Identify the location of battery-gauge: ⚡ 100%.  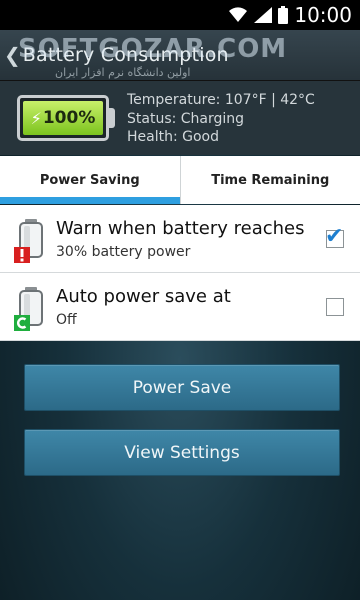
(63, 118).